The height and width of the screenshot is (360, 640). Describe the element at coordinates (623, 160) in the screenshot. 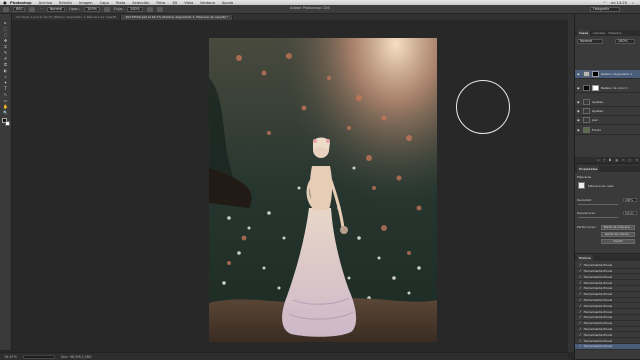

I see `folder-icon: ▭` at that location.